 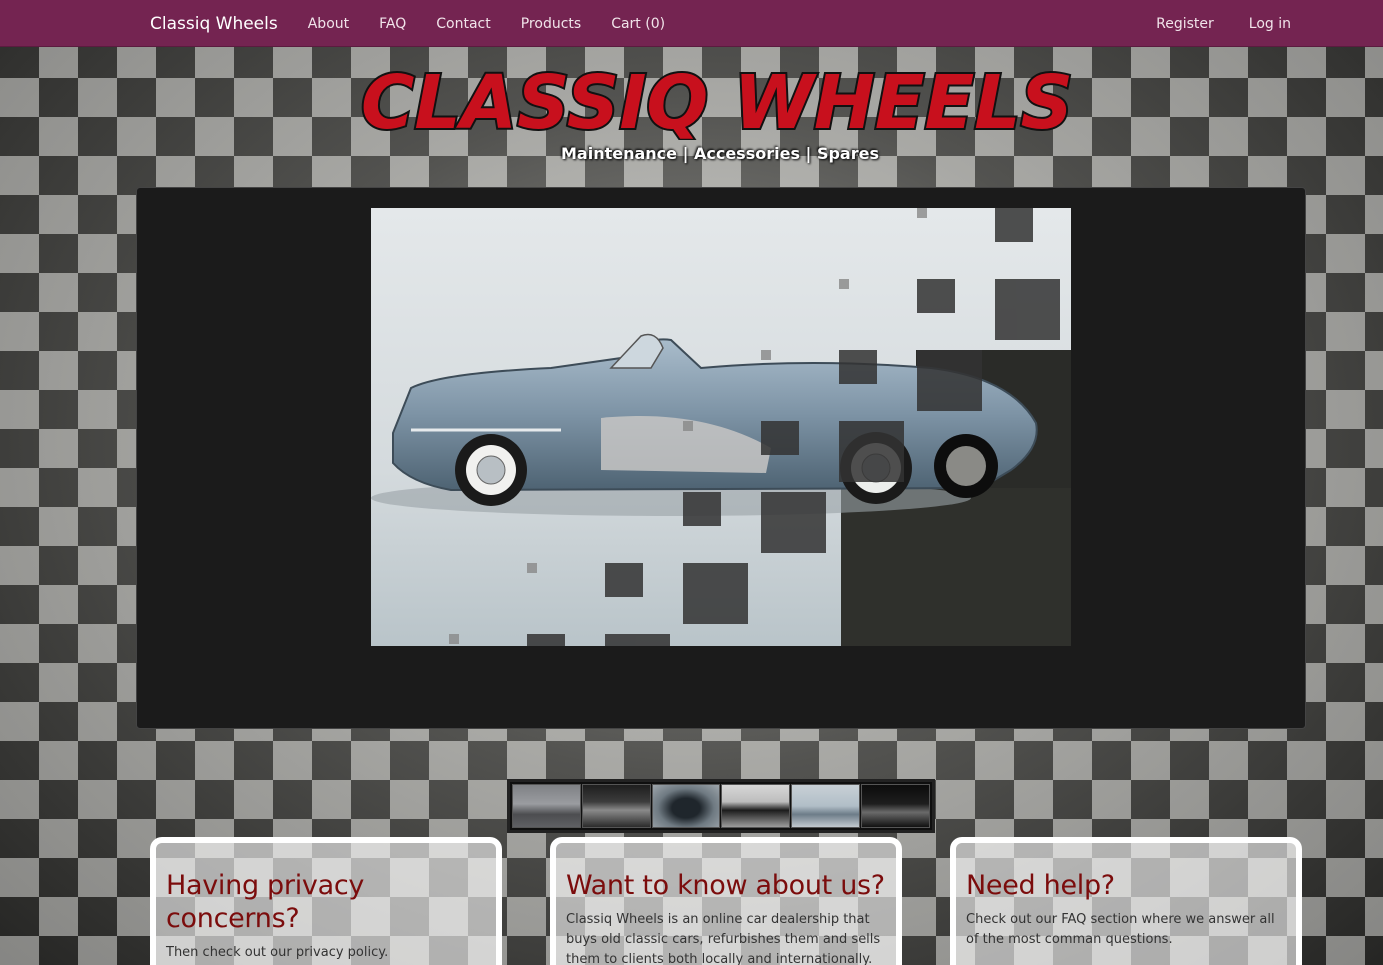 I want to click on carousel-thumbnail-strip, so click(x=721, y=806).